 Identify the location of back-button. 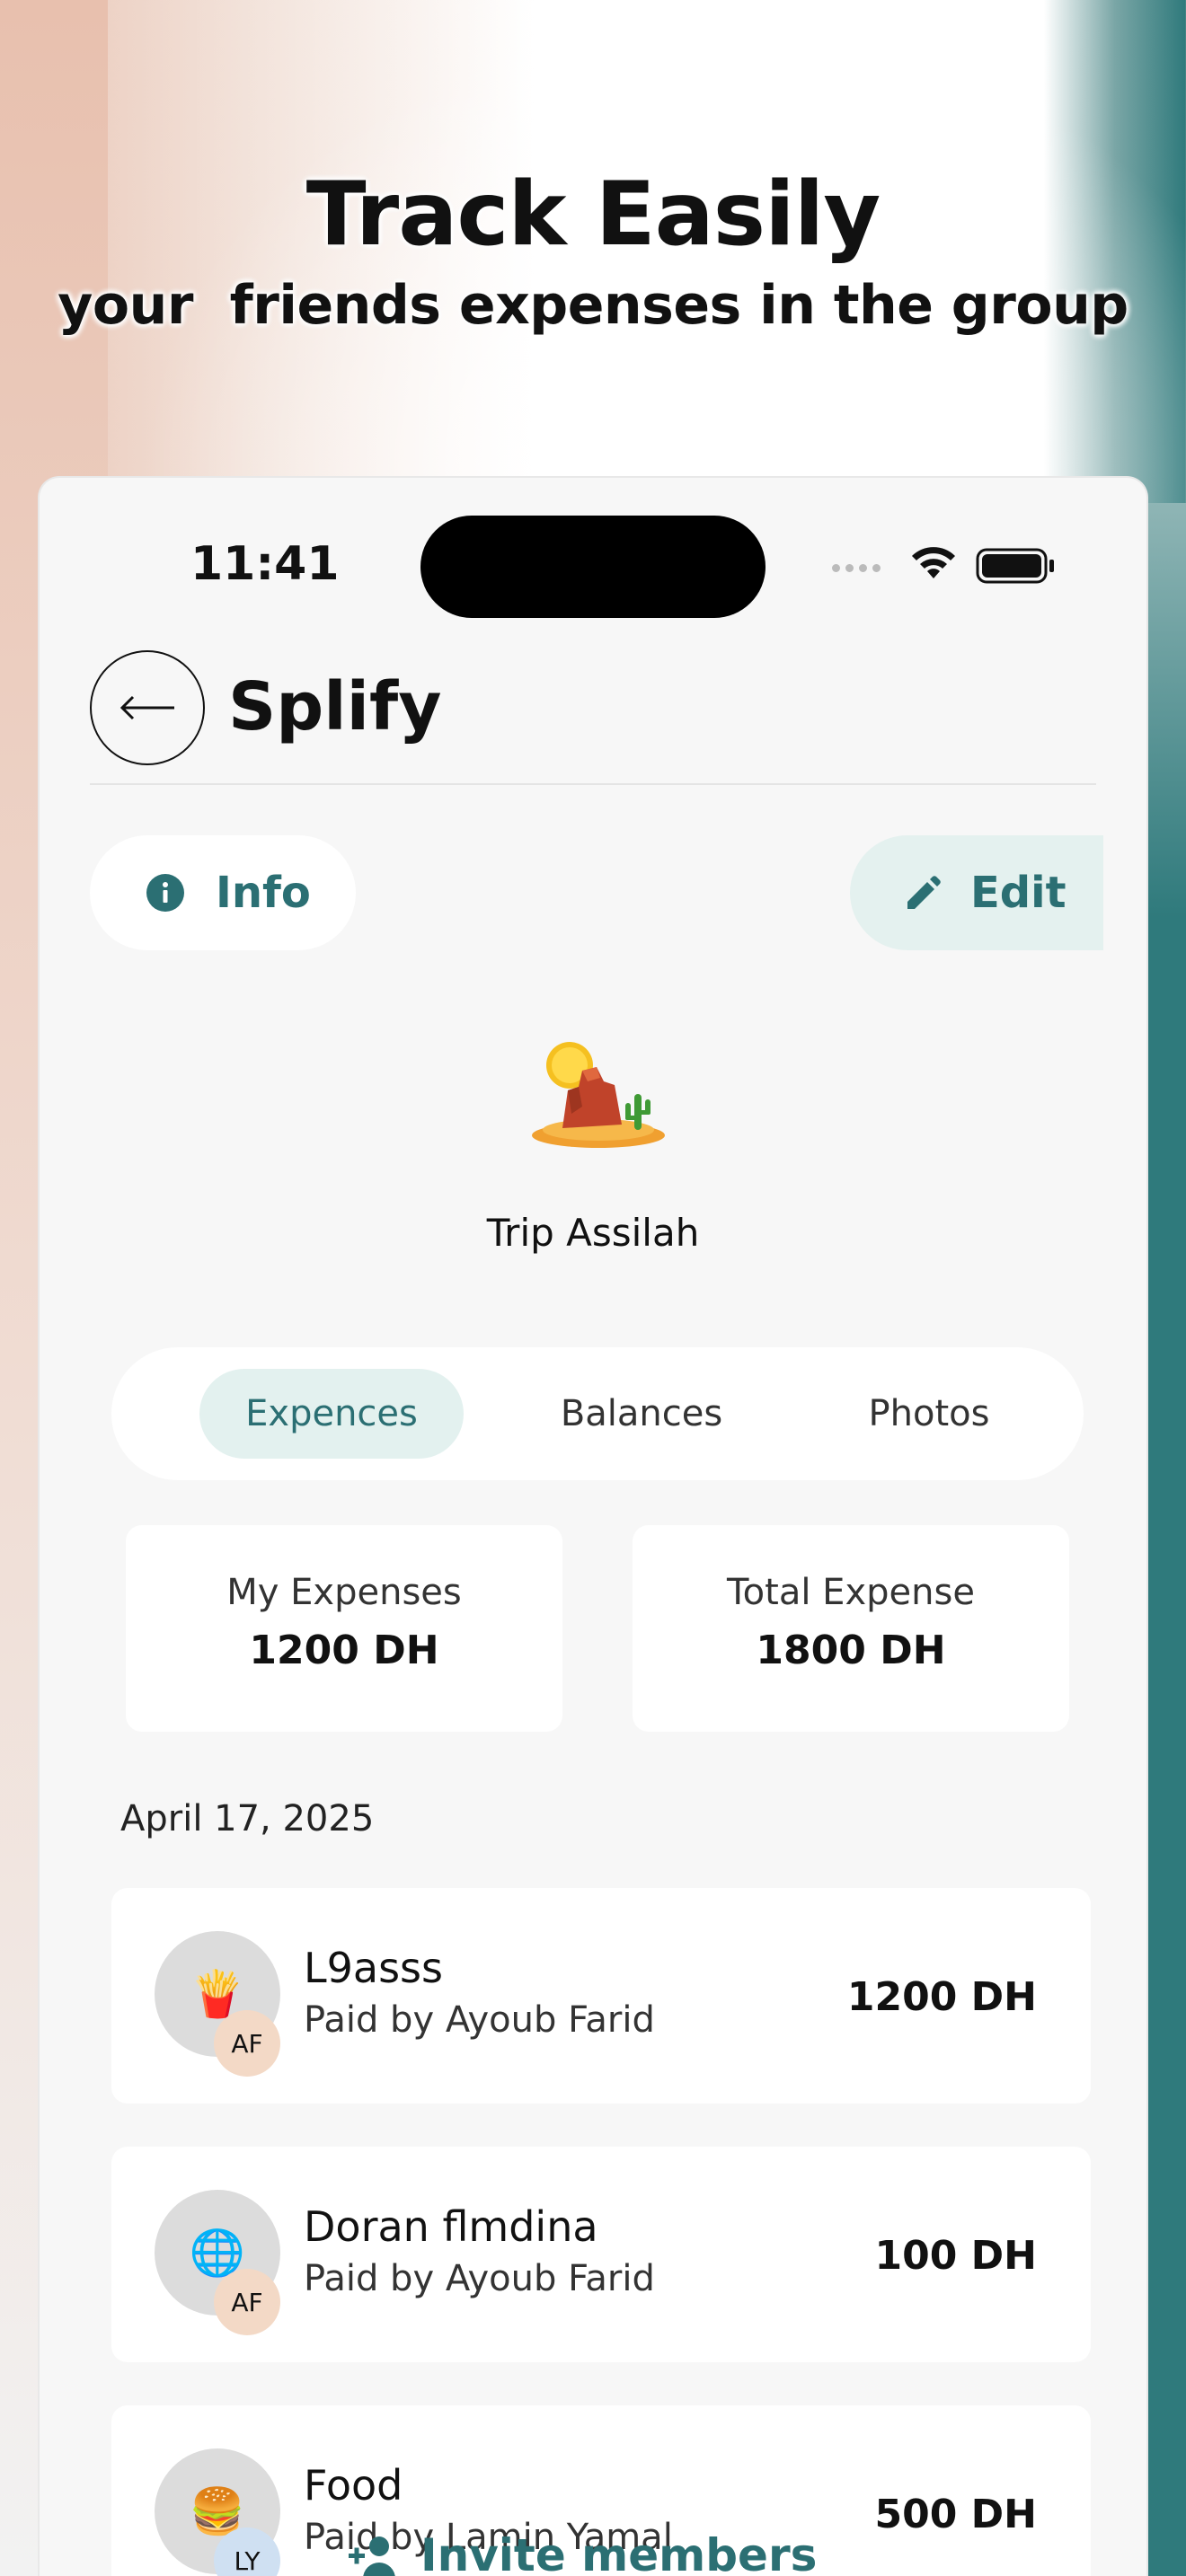
(147, 707).